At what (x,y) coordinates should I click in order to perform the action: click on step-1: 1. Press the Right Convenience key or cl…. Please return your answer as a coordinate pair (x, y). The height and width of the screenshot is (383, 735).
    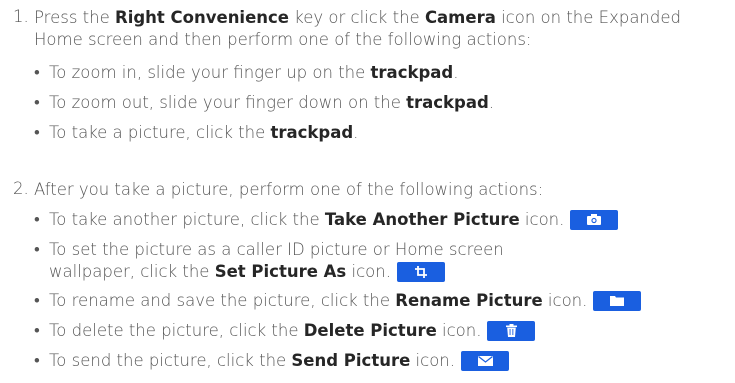
    Looking at the image, I should click on (340, 29).